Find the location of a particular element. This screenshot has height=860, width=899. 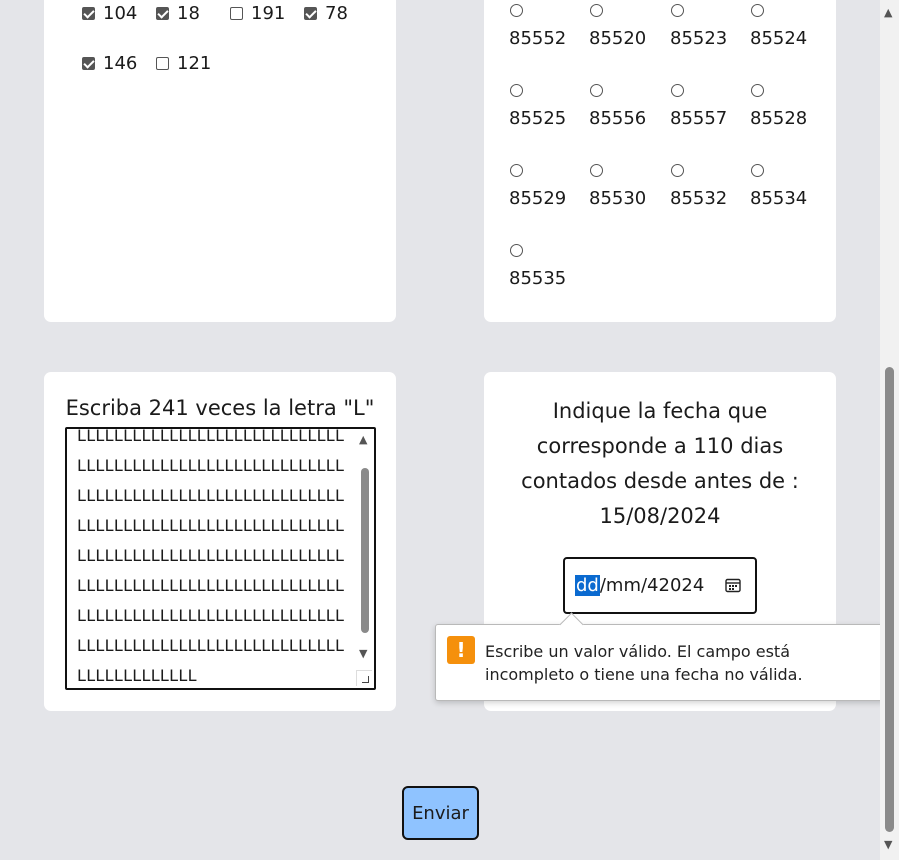

radio-label: 85524 is located at coordinates (779, 38).